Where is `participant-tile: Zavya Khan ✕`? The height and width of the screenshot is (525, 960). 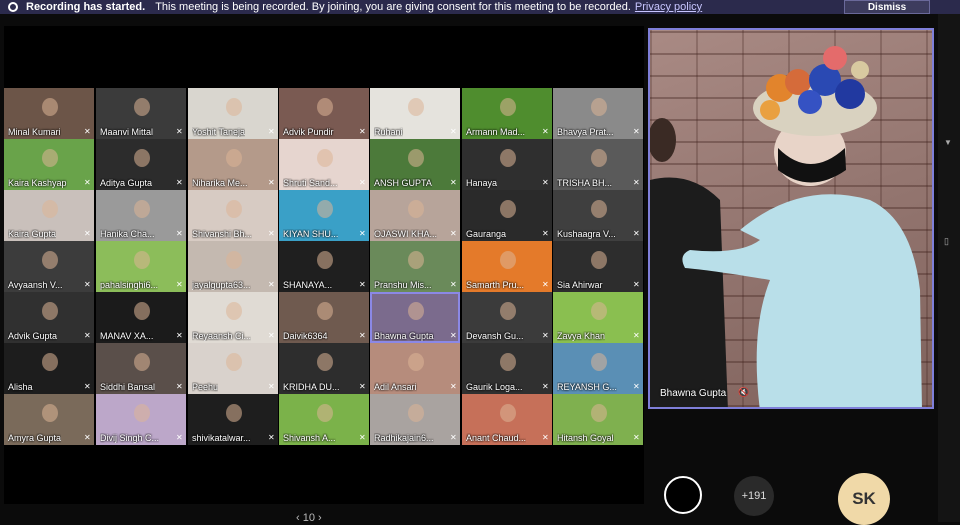
participant-tile: Zavya Khan ✕ is located at coordinates (598, 317).